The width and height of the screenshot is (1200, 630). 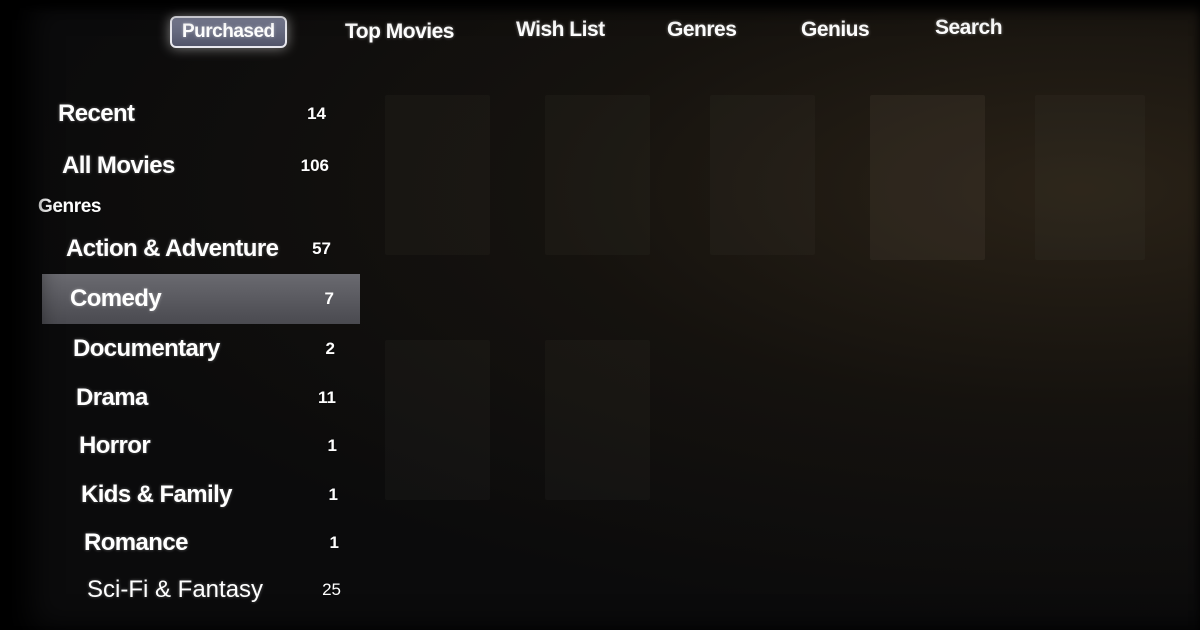 What do you see at coordinates (136, 542) in the screenshot?
I see `item-label: Romance` at bounding box center [136, 542].